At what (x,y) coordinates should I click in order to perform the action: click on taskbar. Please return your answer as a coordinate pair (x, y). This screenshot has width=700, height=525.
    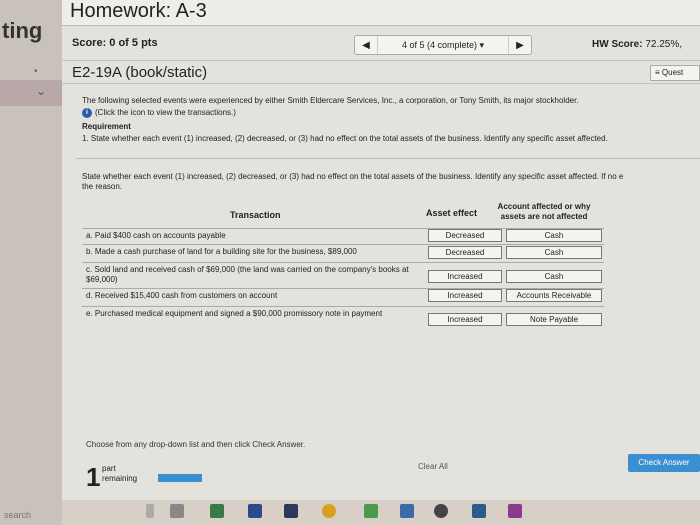
    Looking at the image, I should click on (381, 512).